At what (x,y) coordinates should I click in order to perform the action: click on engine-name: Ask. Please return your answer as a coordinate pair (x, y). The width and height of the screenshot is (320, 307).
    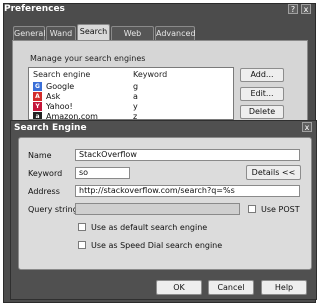
    Looking at the image, I should click on (53, 96).